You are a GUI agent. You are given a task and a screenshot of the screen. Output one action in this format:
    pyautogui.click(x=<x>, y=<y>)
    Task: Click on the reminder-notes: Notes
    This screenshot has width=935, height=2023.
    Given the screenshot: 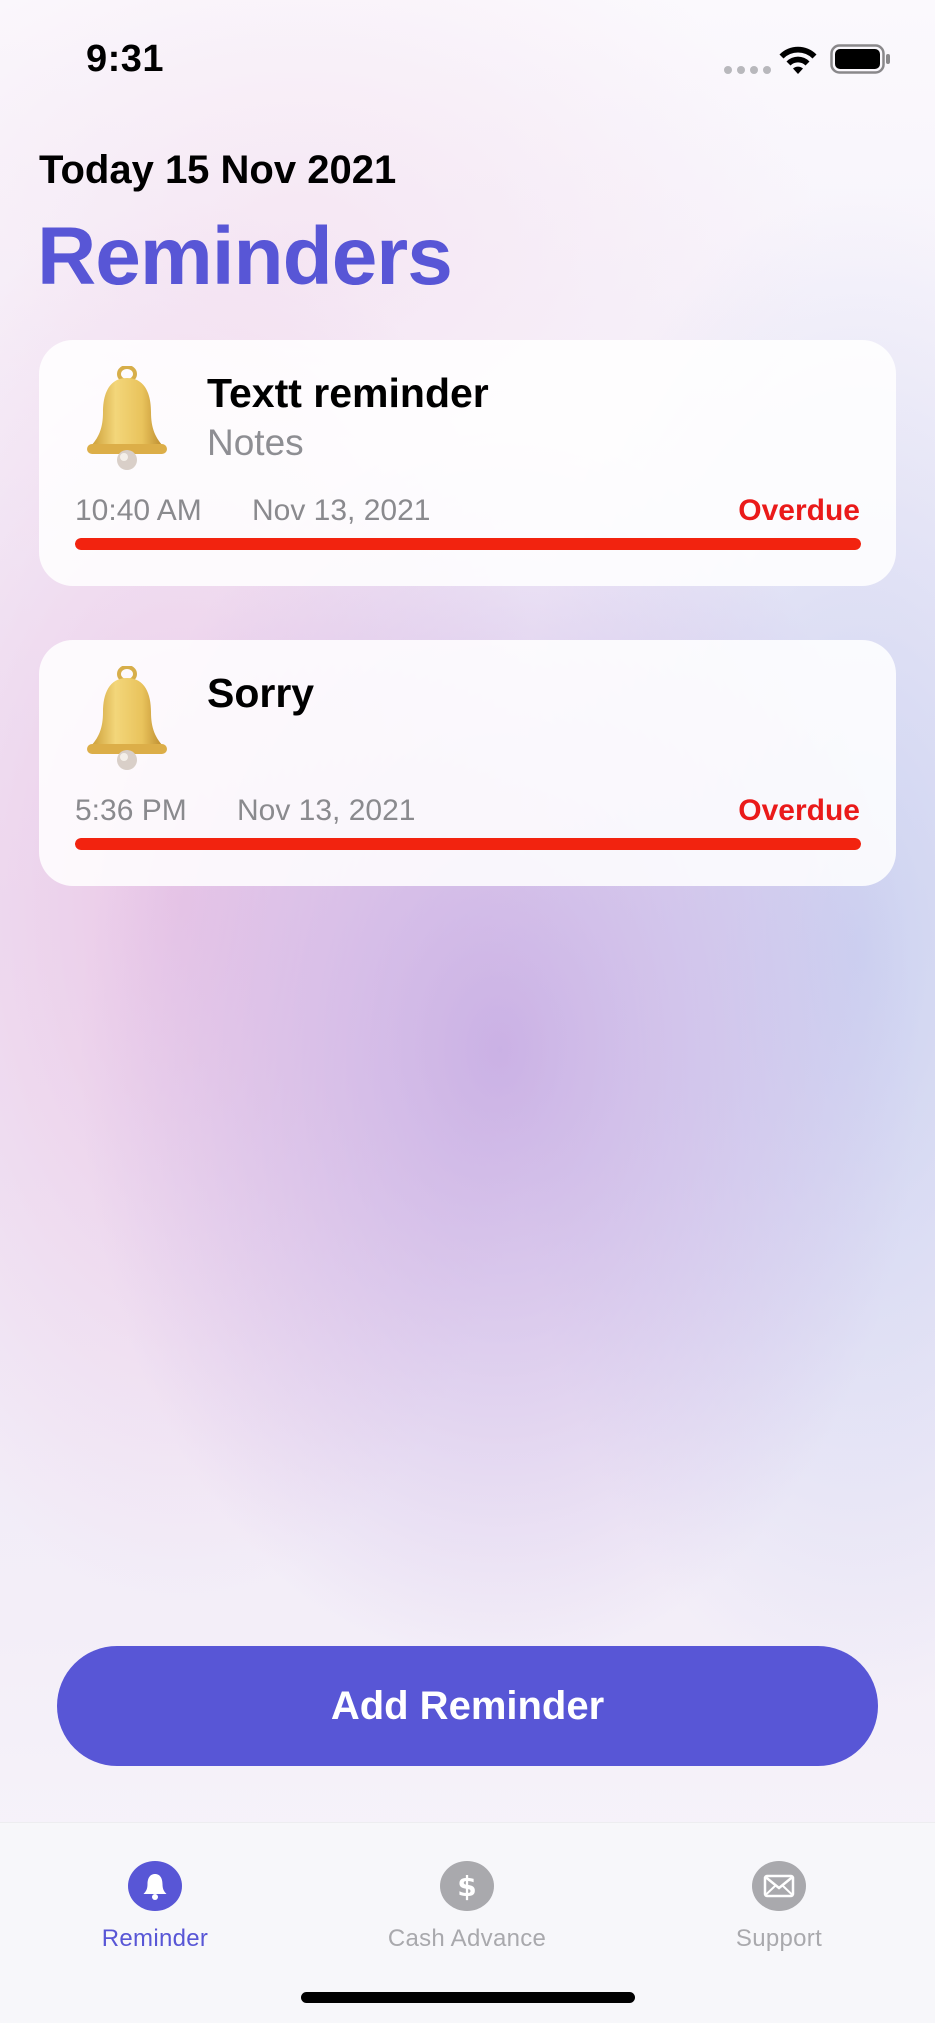 What is the action you would take?
    pyautogui.click(x=255, y=442)
    